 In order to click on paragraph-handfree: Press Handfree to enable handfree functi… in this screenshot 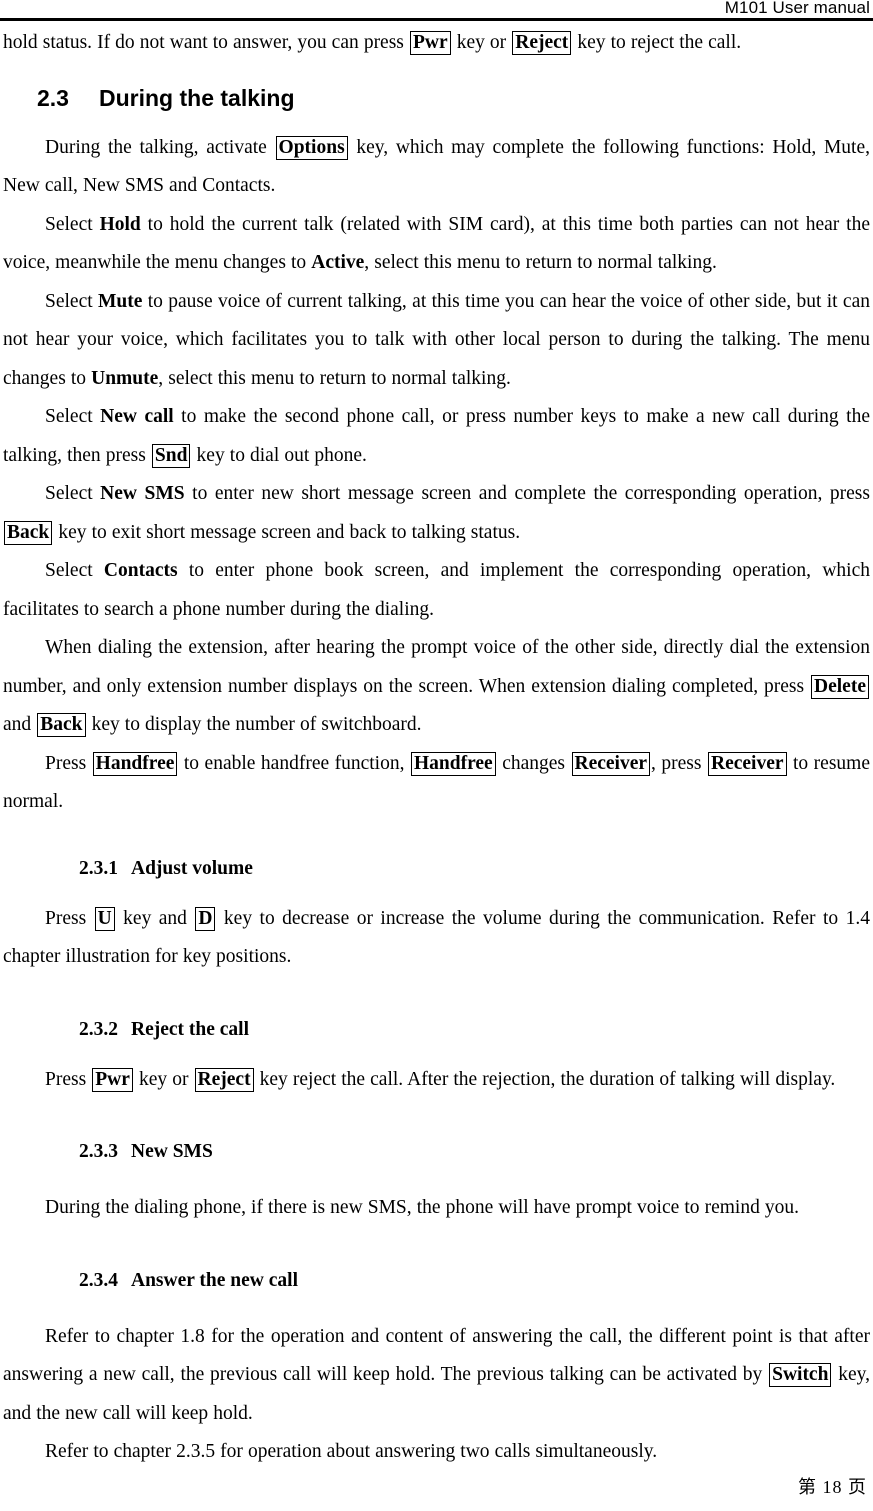, I will do `click(436, 783)`.